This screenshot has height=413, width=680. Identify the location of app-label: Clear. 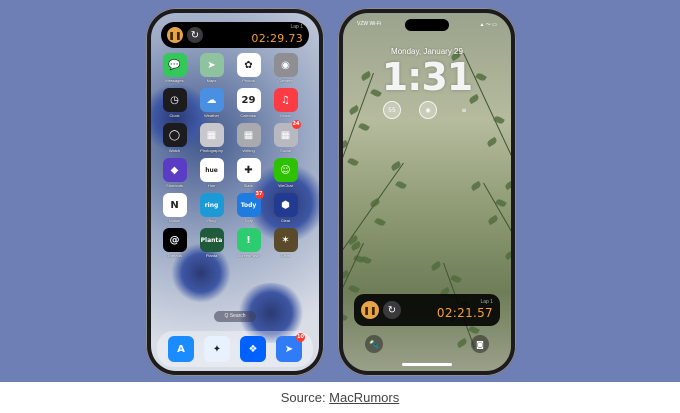
(285, 220).